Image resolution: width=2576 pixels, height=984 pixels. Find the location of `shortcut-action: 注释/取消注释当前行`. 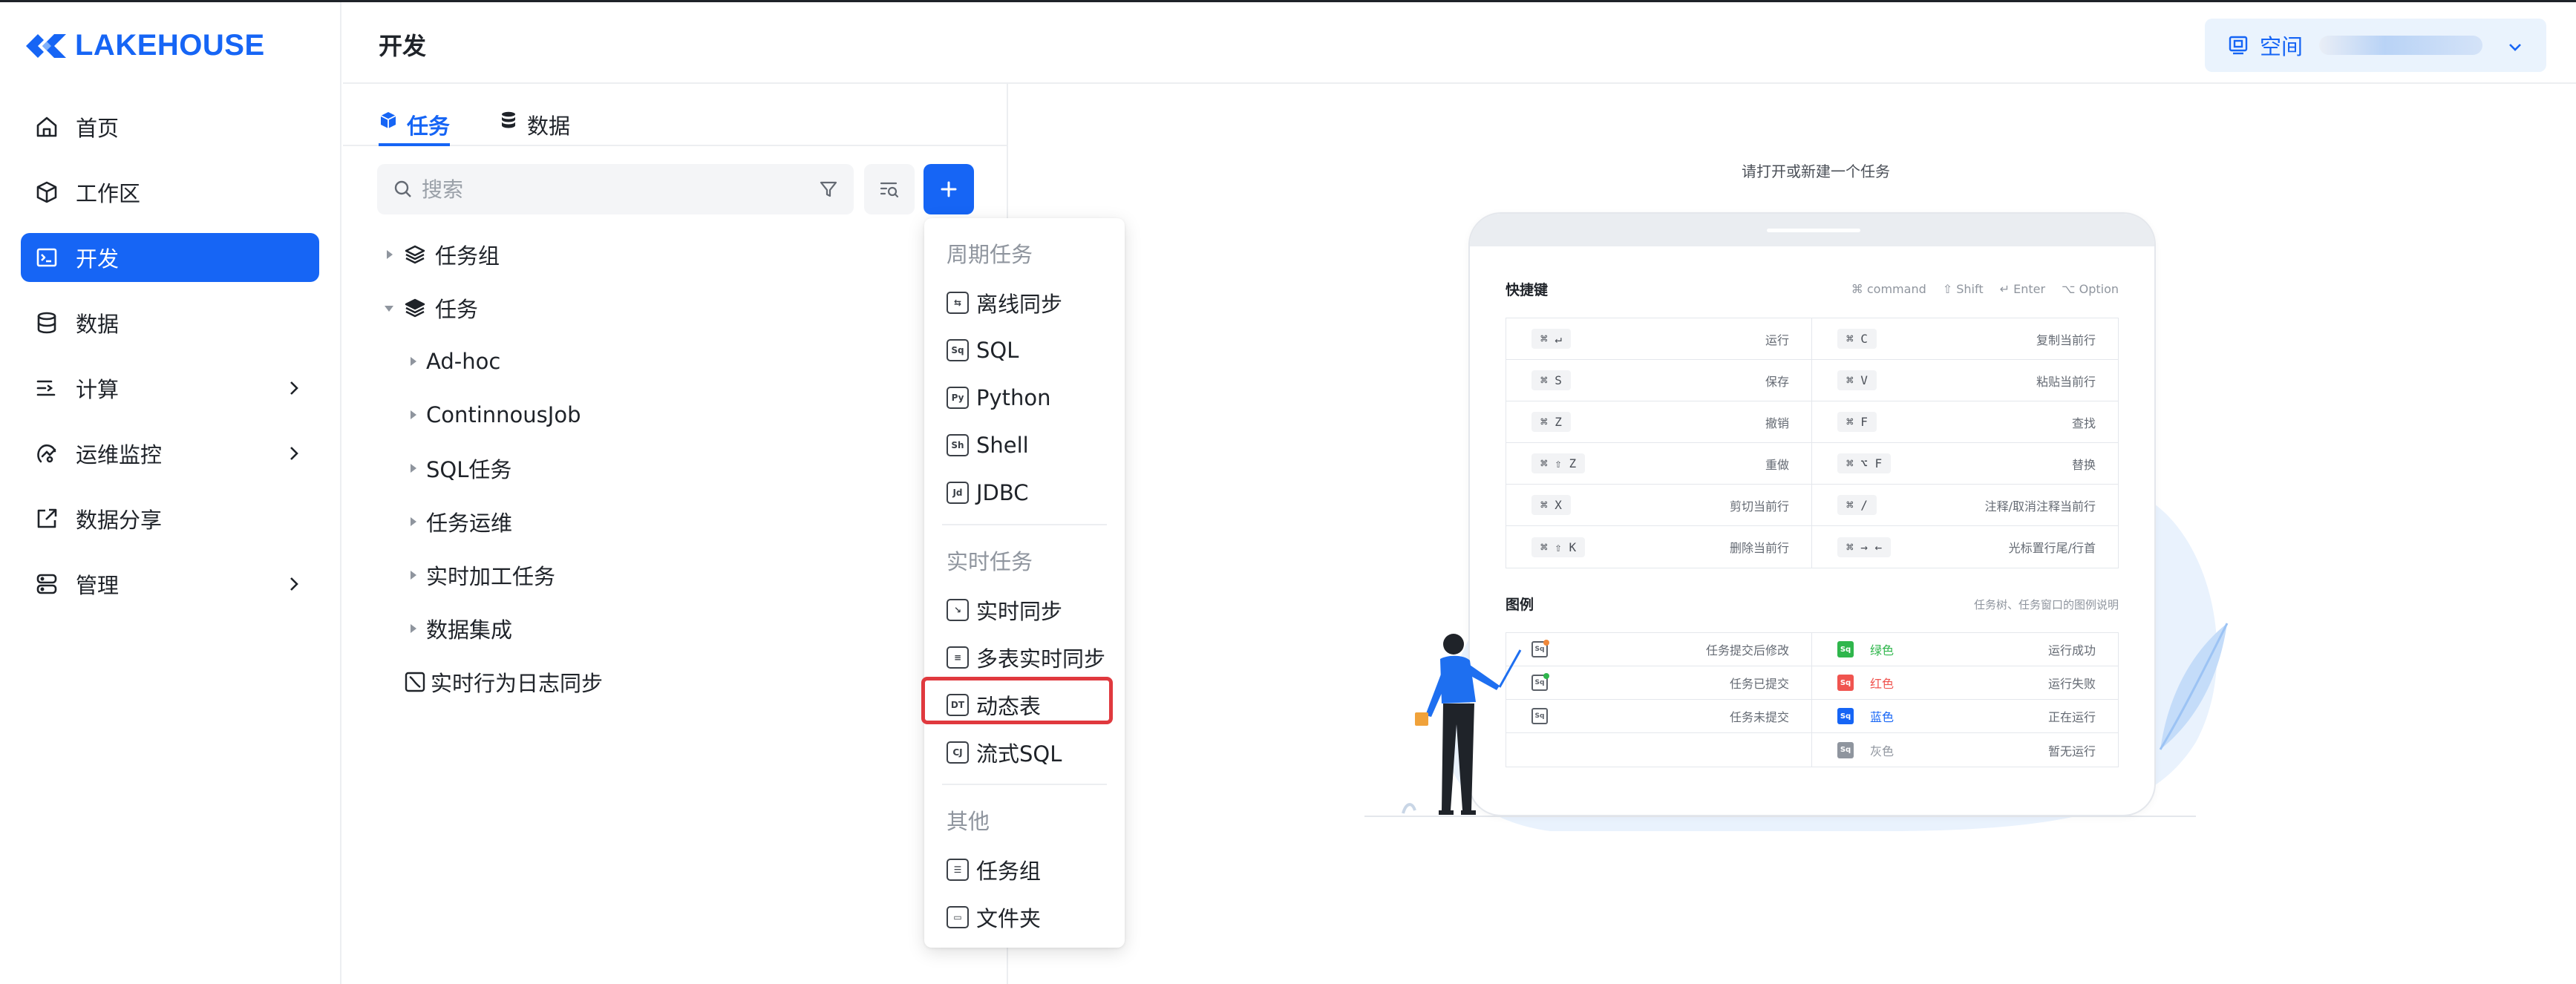

shortcut-action: 注释/取消注释当前行 is located at coordinates (2040, 507).